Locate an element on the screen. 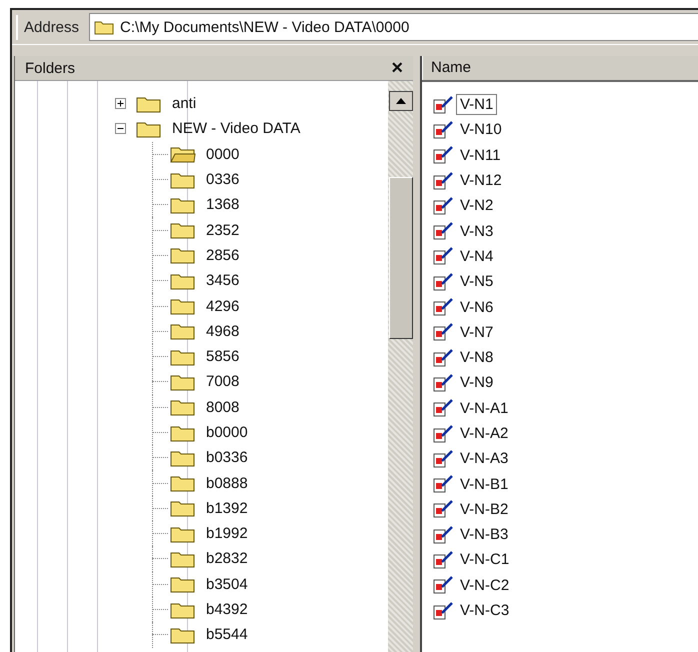 The width and height of the screenshot is (698, 652). file-item: V-N-A2 is located at coordinates (565, 433).